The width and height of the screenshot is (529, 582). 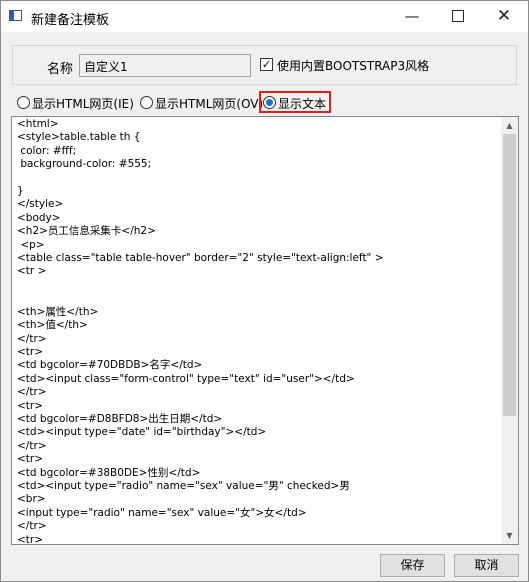 What do you see at coordinates (504, 16) in the screenshot?
I see `close-button: ✕` at bounding box center [504, 16].